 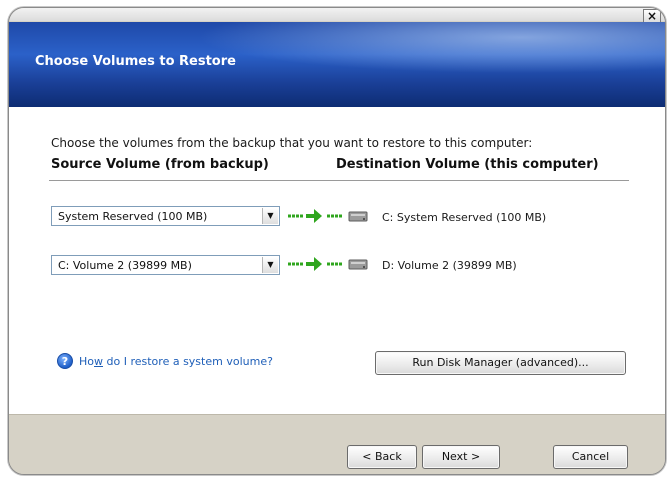 I want to click on destination-column-header: Destination Volume (this computer), so click(x=467, y=164).